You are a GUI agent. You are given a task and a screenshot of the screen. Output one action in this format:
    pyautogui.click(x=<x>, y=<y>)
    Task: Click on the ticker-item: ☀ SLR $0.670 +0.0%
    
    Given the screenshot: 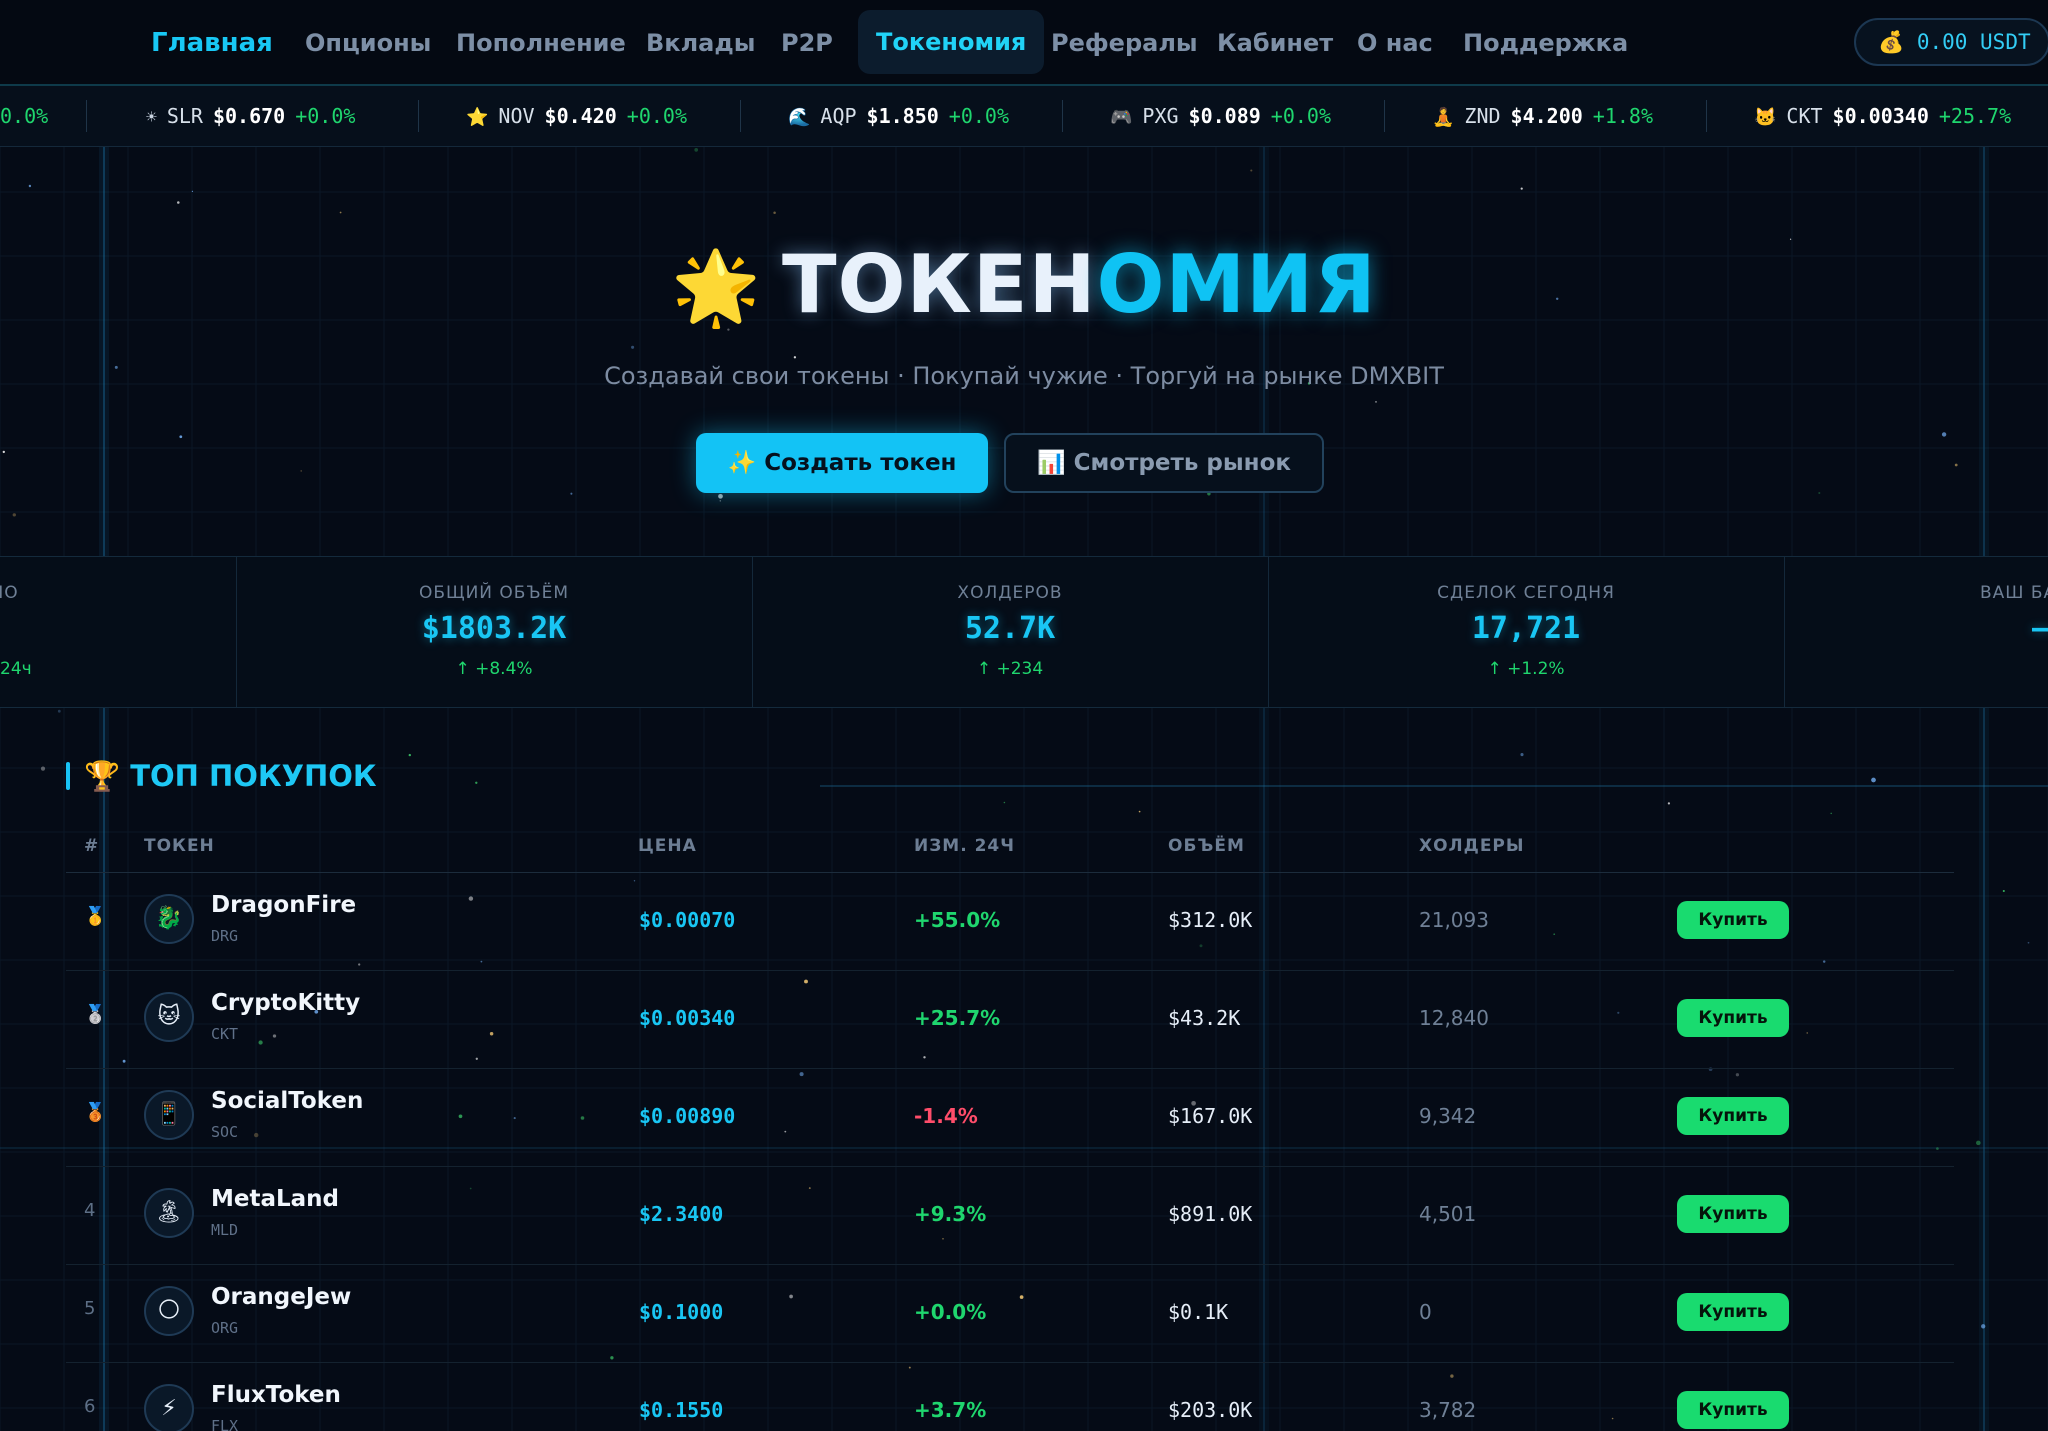 What is the action you would take?
    pyautogui.click(x=250, y=116)
    